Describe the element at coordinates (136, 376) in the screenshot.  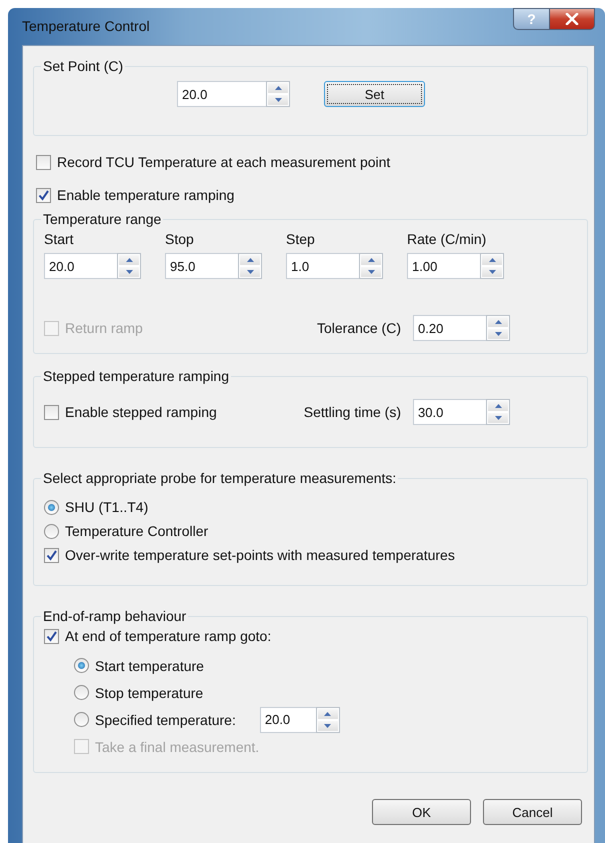
I see `group-title: Stepped temperature ramping` at that location.